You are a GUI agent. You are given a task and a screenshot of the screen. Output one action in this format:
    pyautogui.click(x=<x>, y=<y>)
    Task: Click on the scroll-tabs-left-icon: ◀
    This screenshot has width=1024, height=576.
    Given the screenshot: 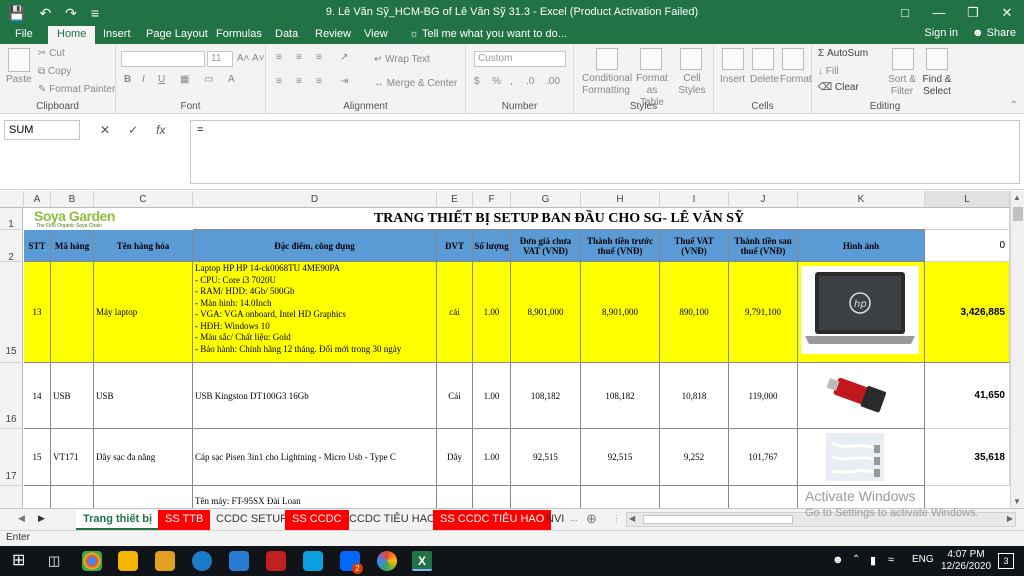 What is the action you would take?
    pyautogui.click(x=21, y=518)
    